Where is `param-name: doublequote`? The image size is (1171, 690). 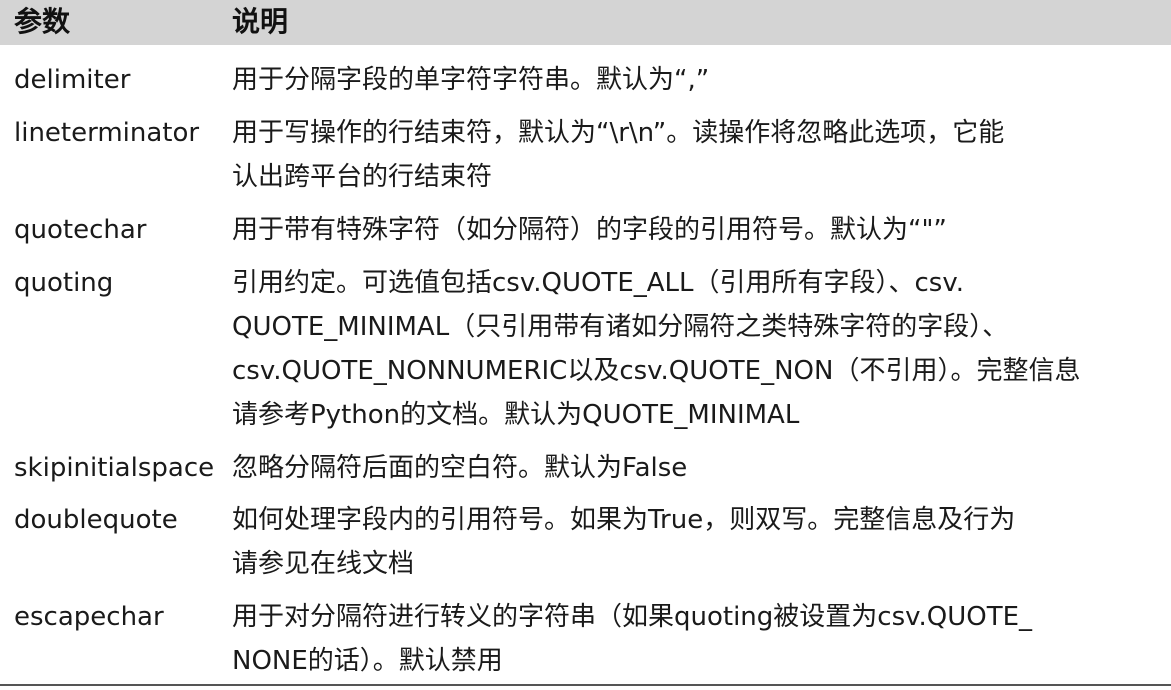 param-name: doublequote is located at coordinates (96, 520).